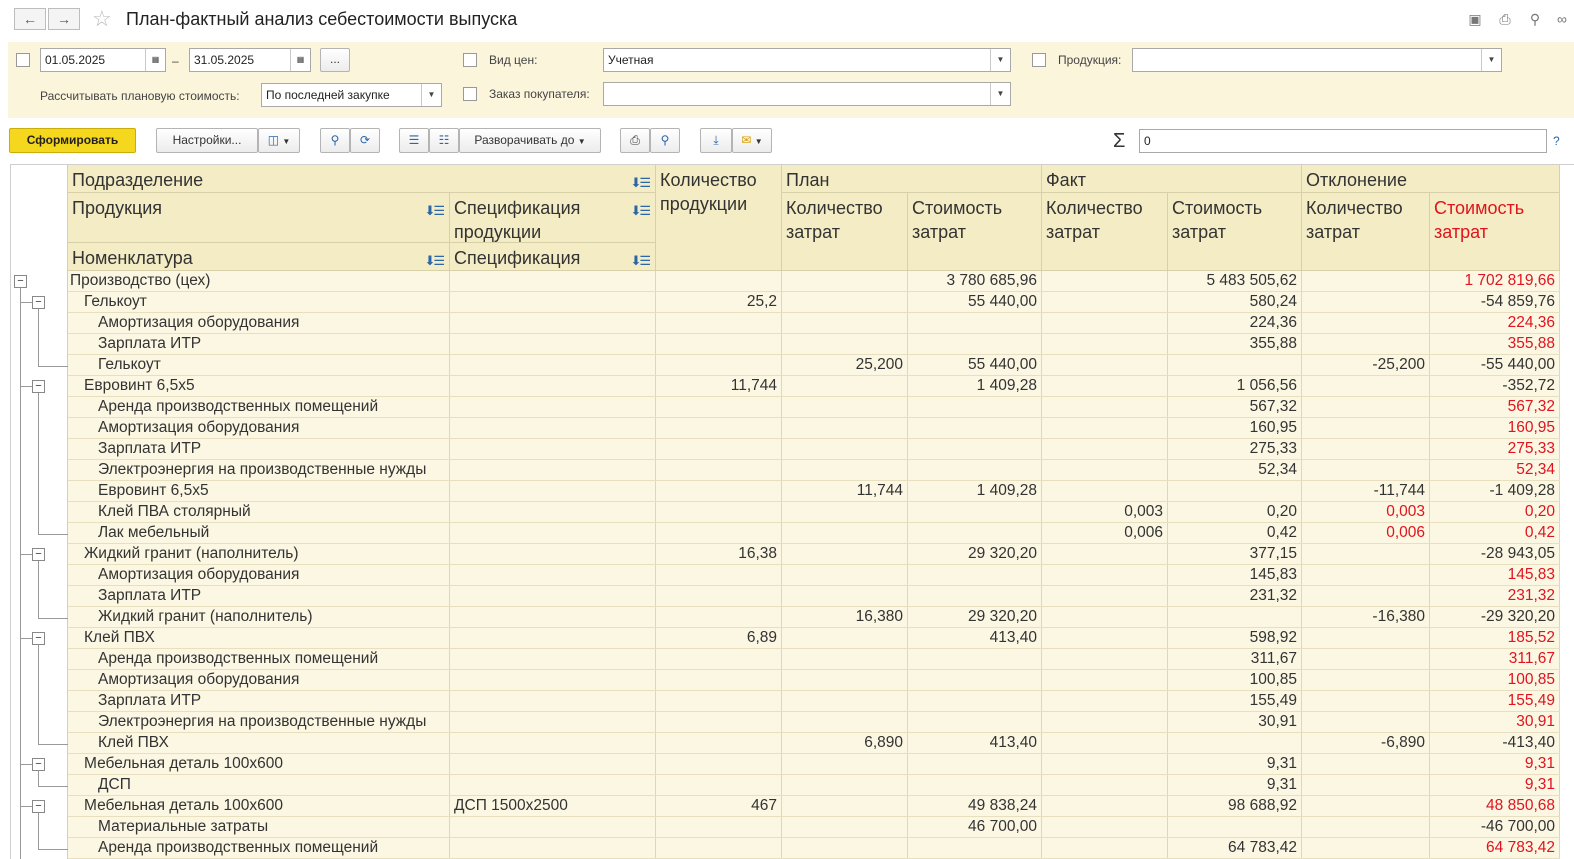 This screenshot has height=859, width=1574. What do you see at coordinates (1105, 232) in the screenshot?
I see `header-fact-qty: Количество затрат` at bounding box center [1105, 232].